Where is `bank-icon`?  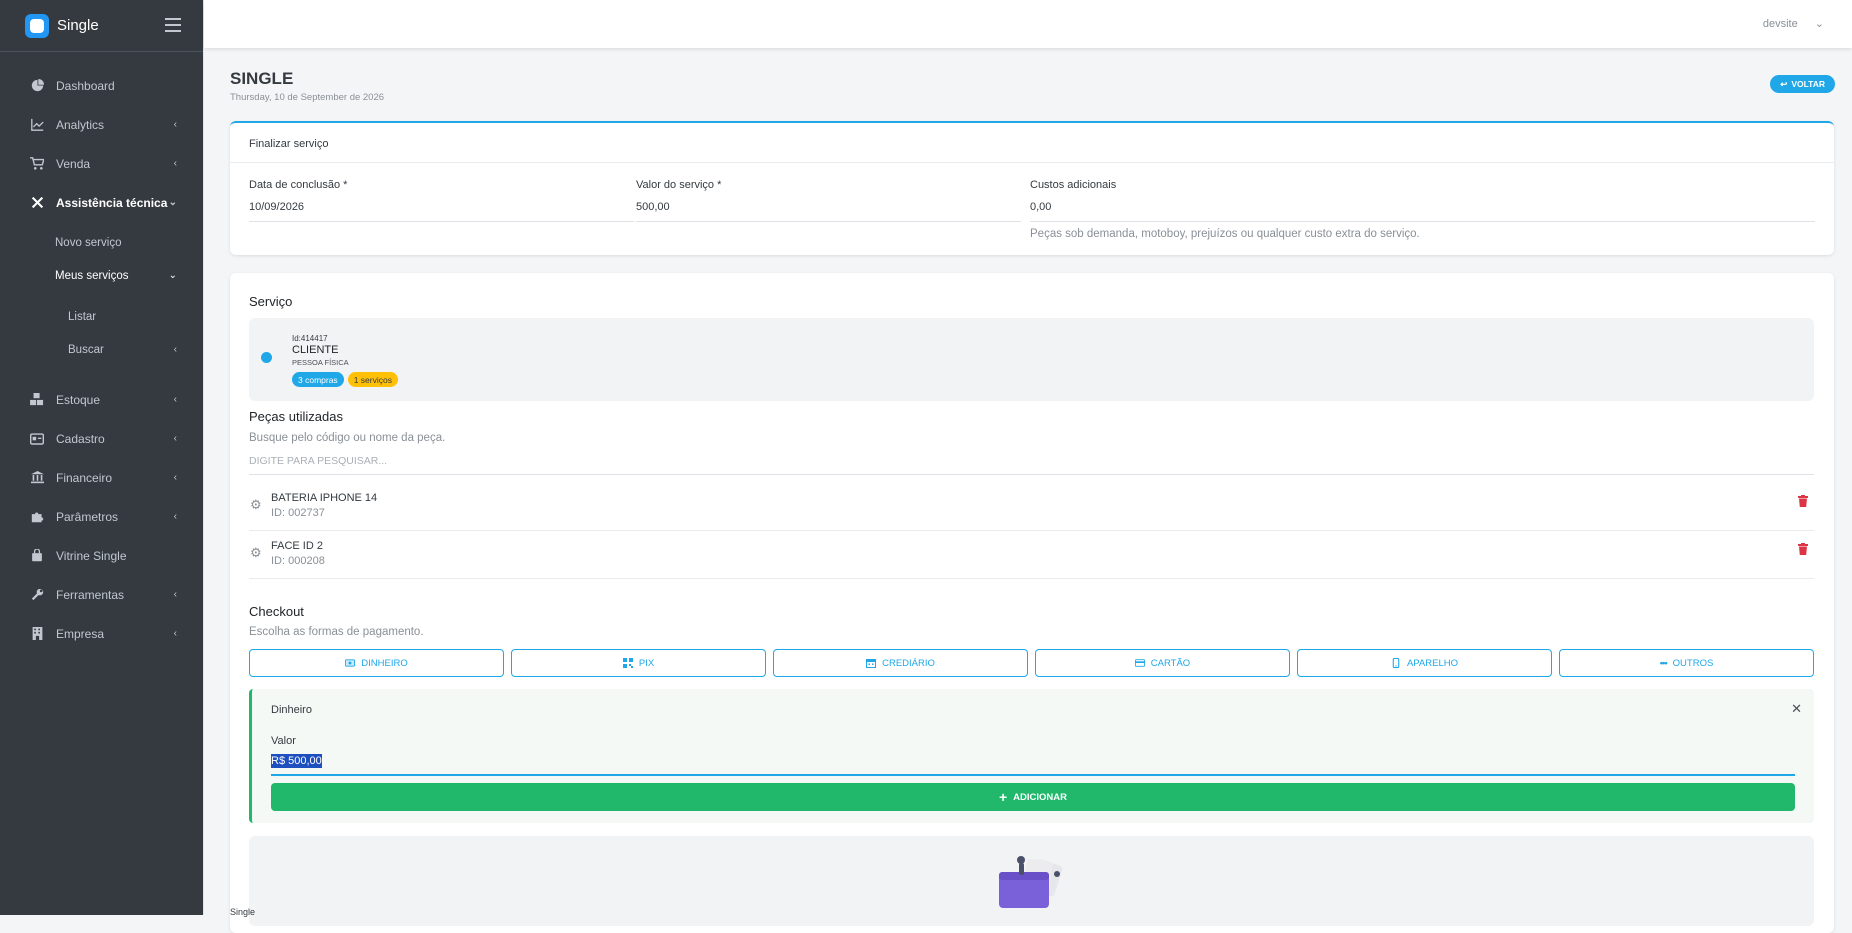
bank-icon is located at coordinates (37, 478).